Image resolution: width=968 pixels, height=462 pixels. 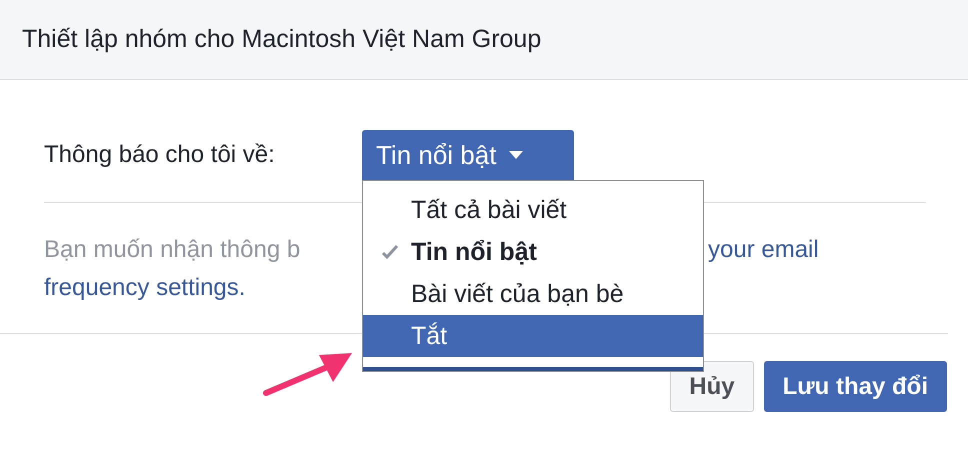 I want to click on menu-item: Tắt, so click(x=533, y=336).